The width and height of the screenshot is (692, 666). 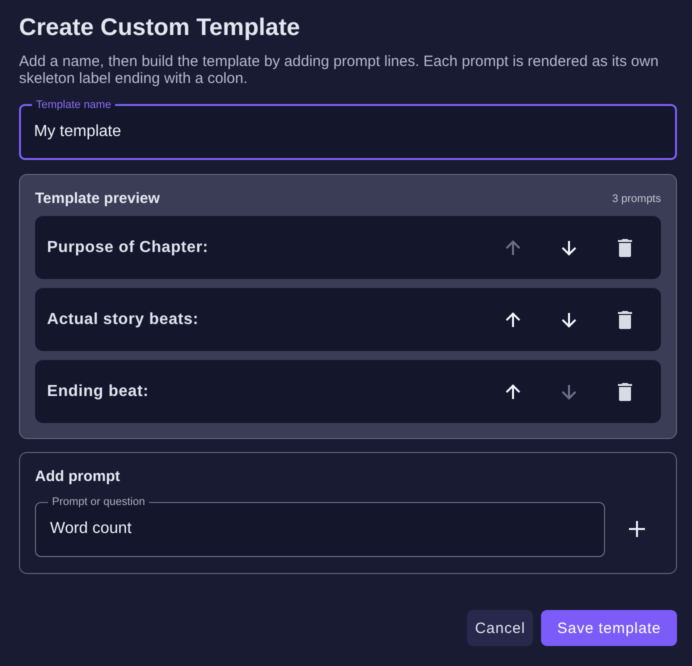 What do you see at coordinates (339, 70) in the screenshot?
I see `dialog-description: Add a name, then build the template by adding prompt lines. Each prompt is rendered as its own skeleton label ending with a colon.` at bounding box center [339, 70].